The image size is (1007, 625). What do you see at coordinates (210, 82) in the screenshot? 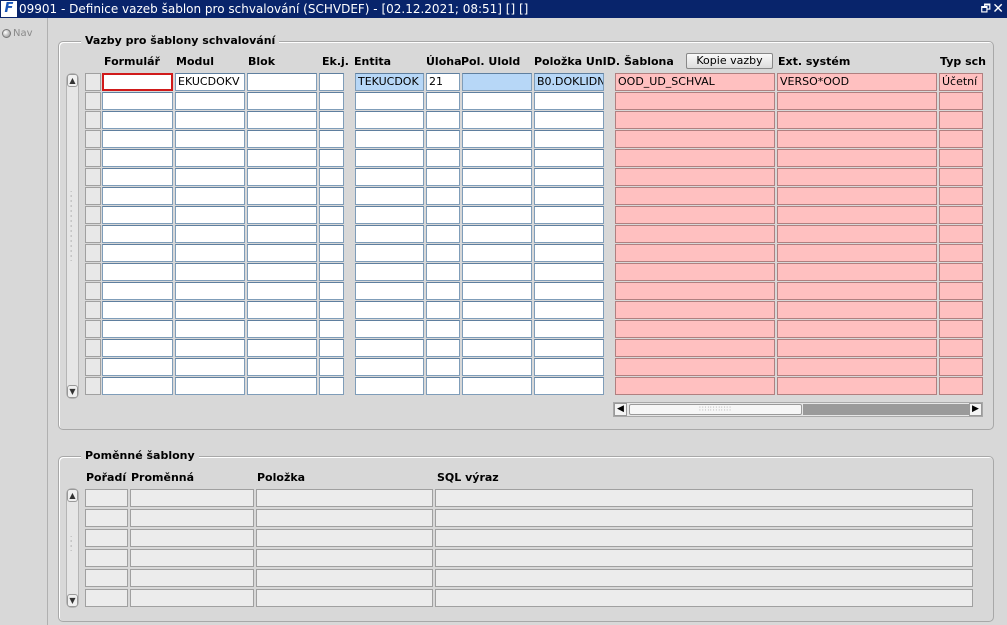
I see `field-modul: EKUCDOKV` at bounding box center [210, 82].